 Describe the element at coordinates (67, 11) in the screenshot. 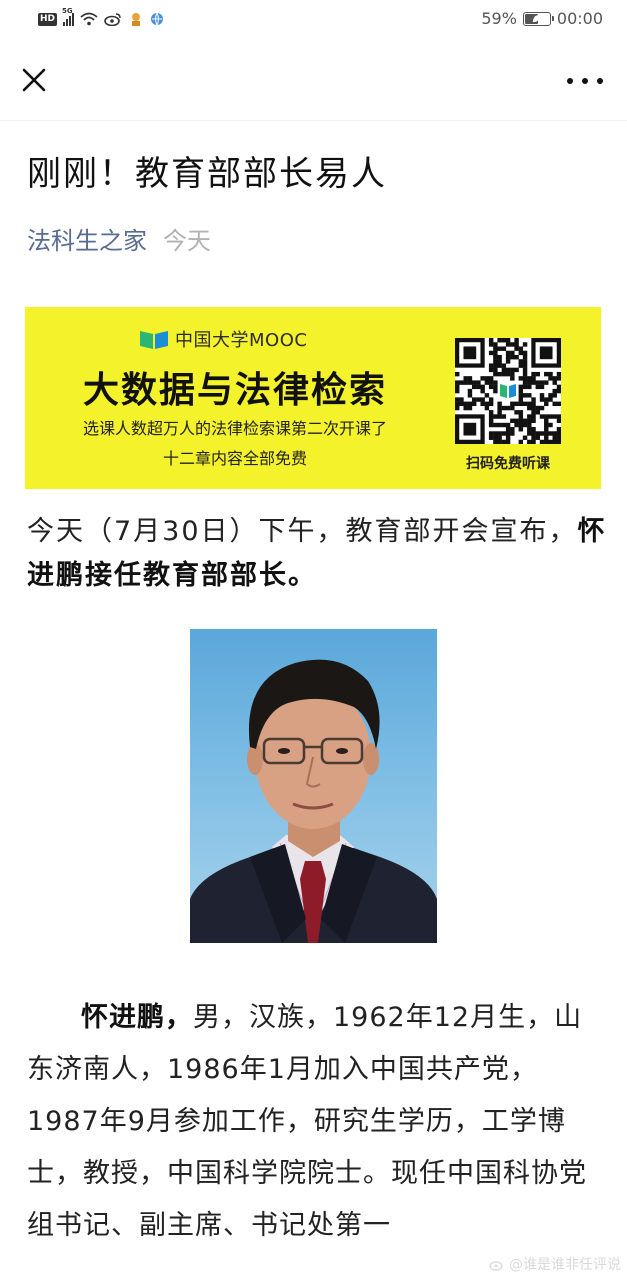

I see `network-type: 5G` at that location.